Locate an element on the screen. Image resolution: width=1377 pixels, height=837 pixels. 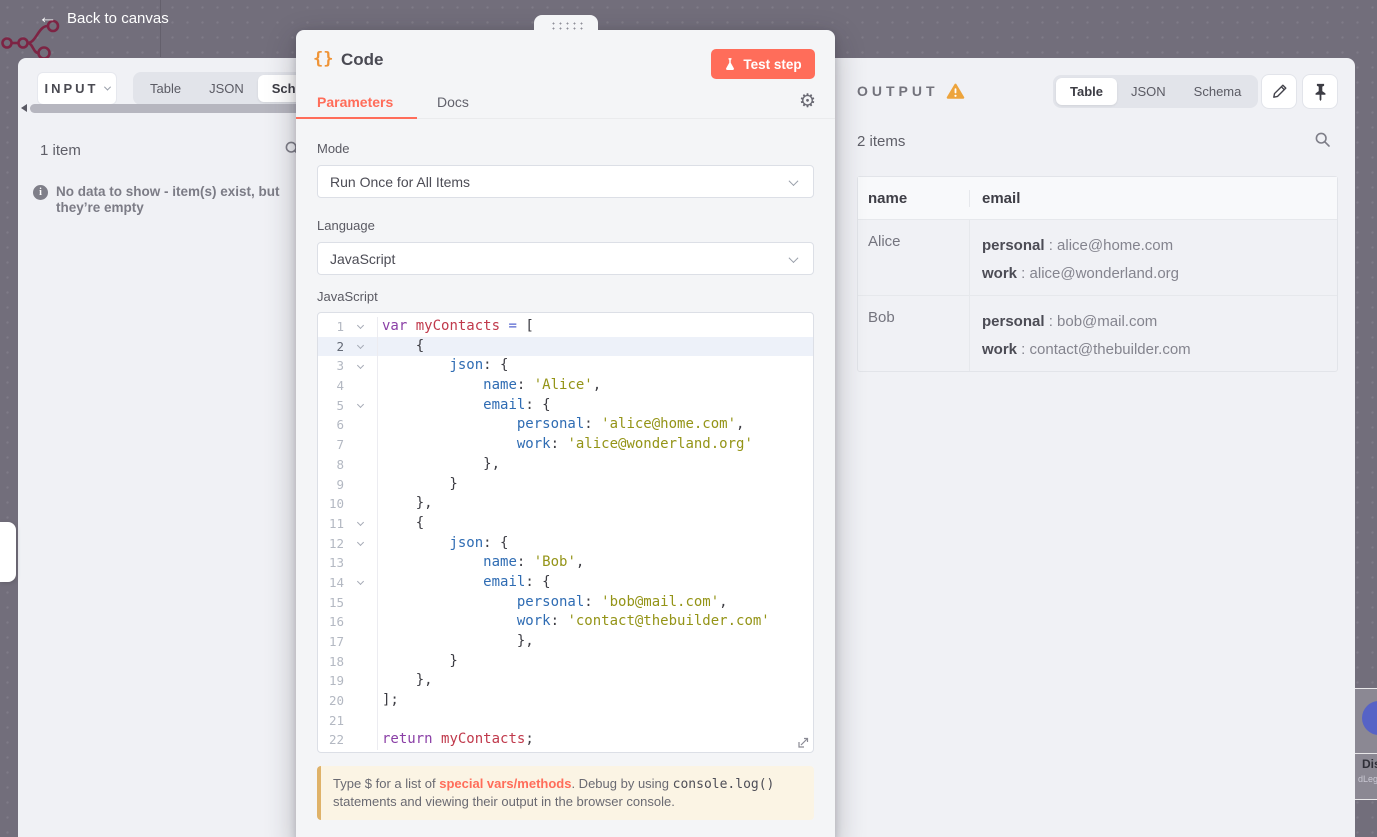
scroll-left-arrow-icon is located at coordinates (24, 108).